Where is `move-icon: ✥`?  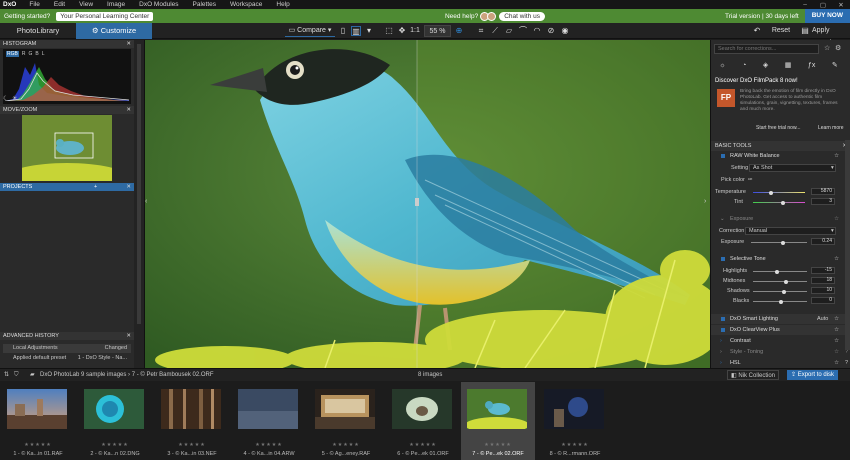
move-icon: ✥ is located at coordinates (402, 31).